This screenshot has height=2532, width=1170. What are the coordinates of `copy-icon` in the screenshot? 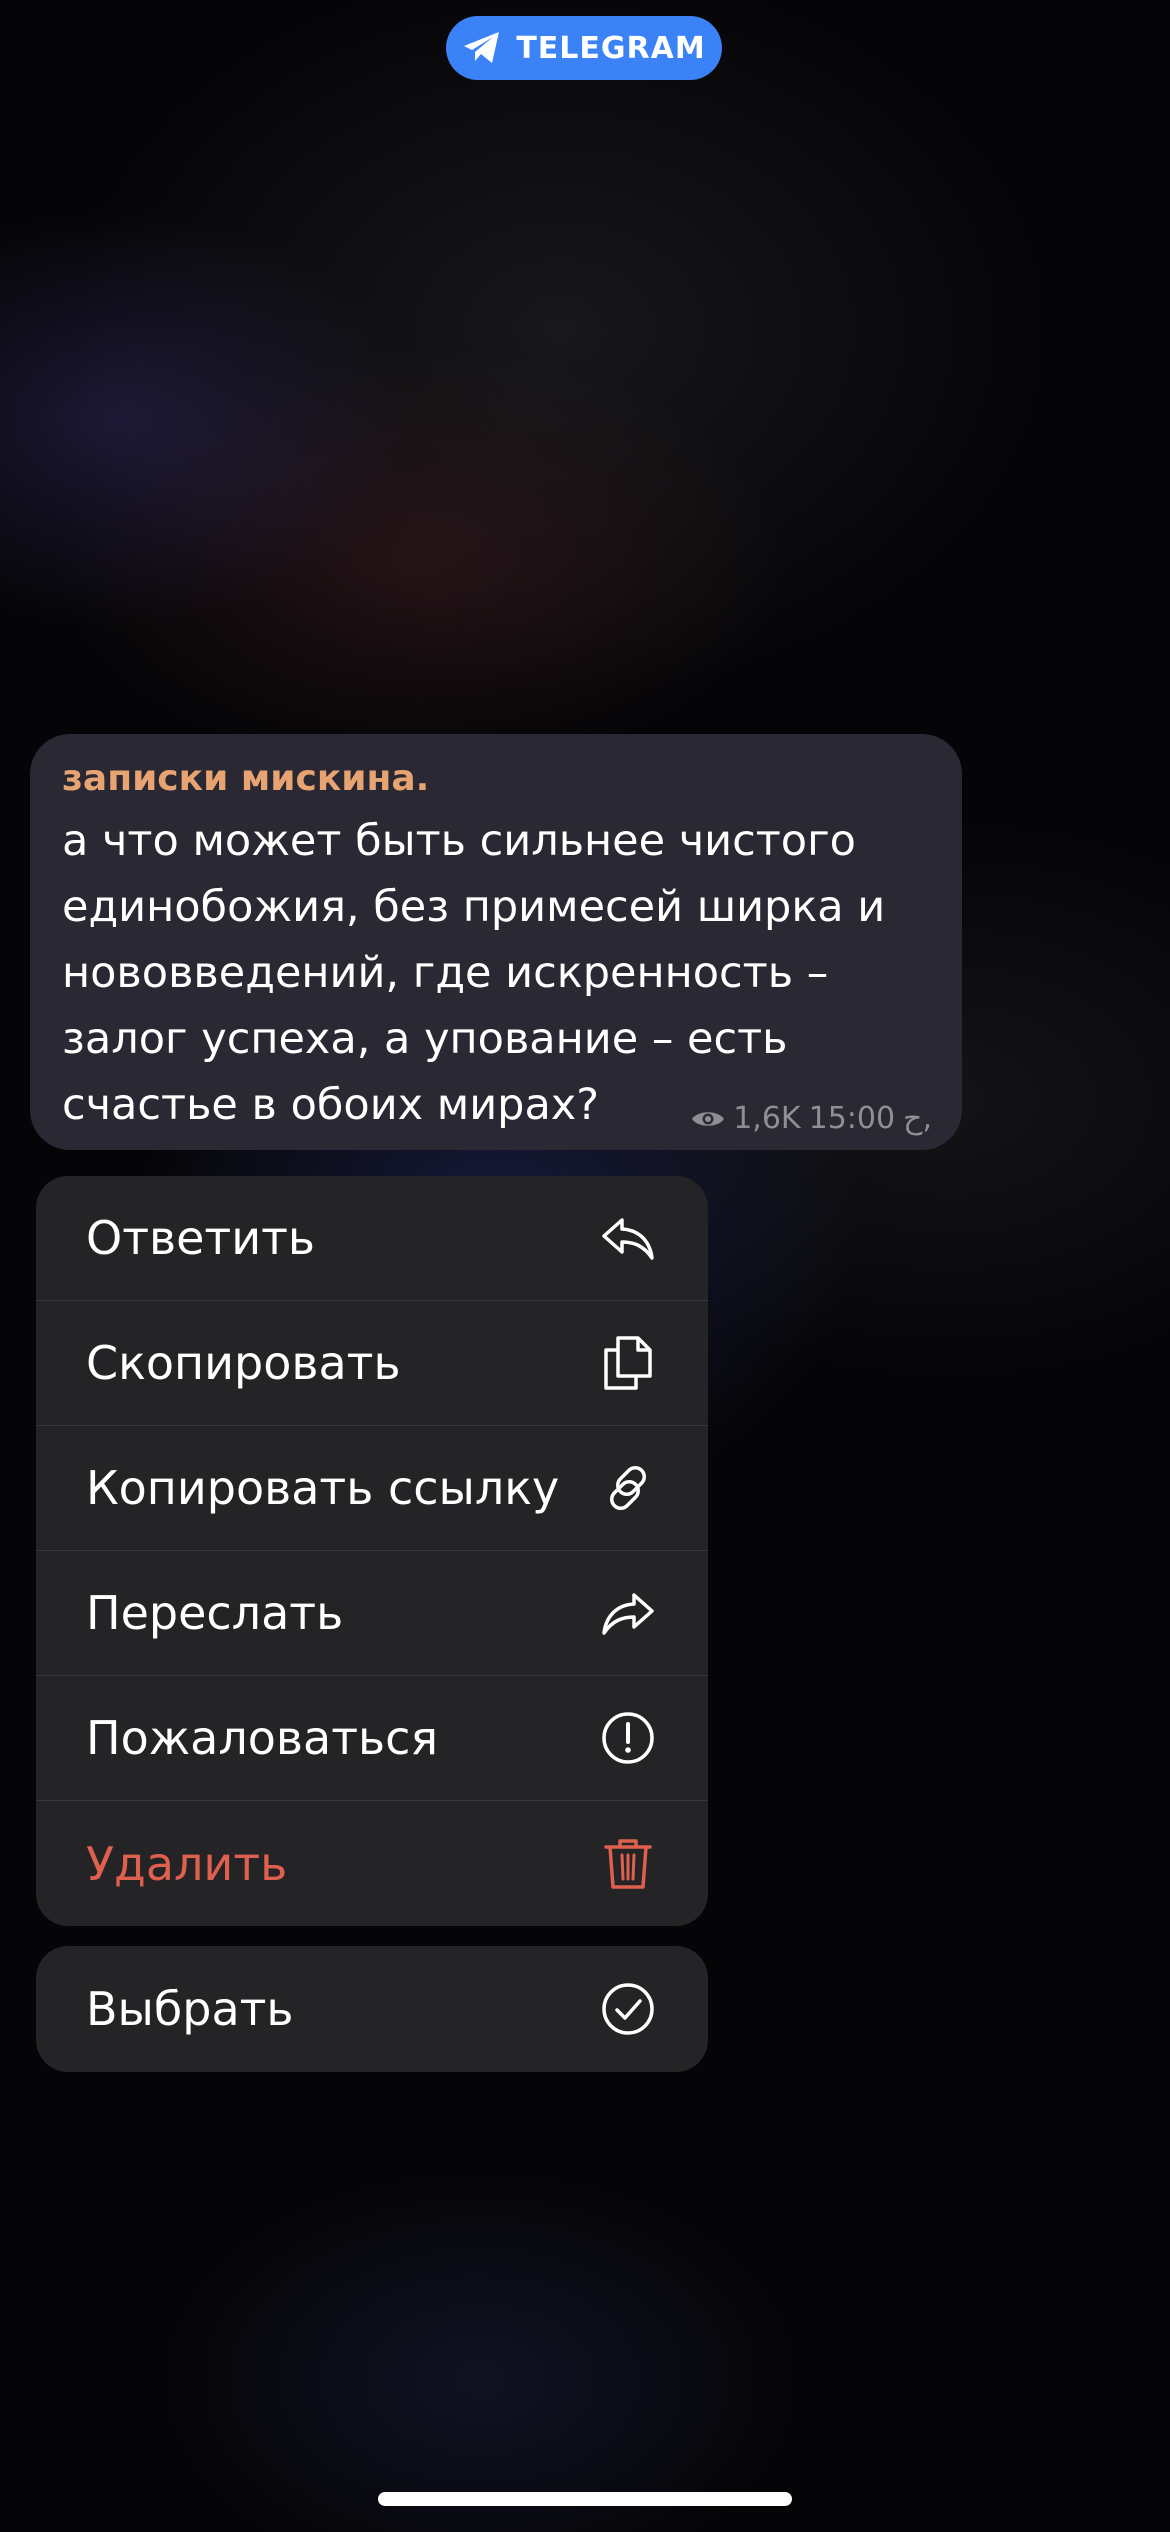 It's located at (628, 1363).